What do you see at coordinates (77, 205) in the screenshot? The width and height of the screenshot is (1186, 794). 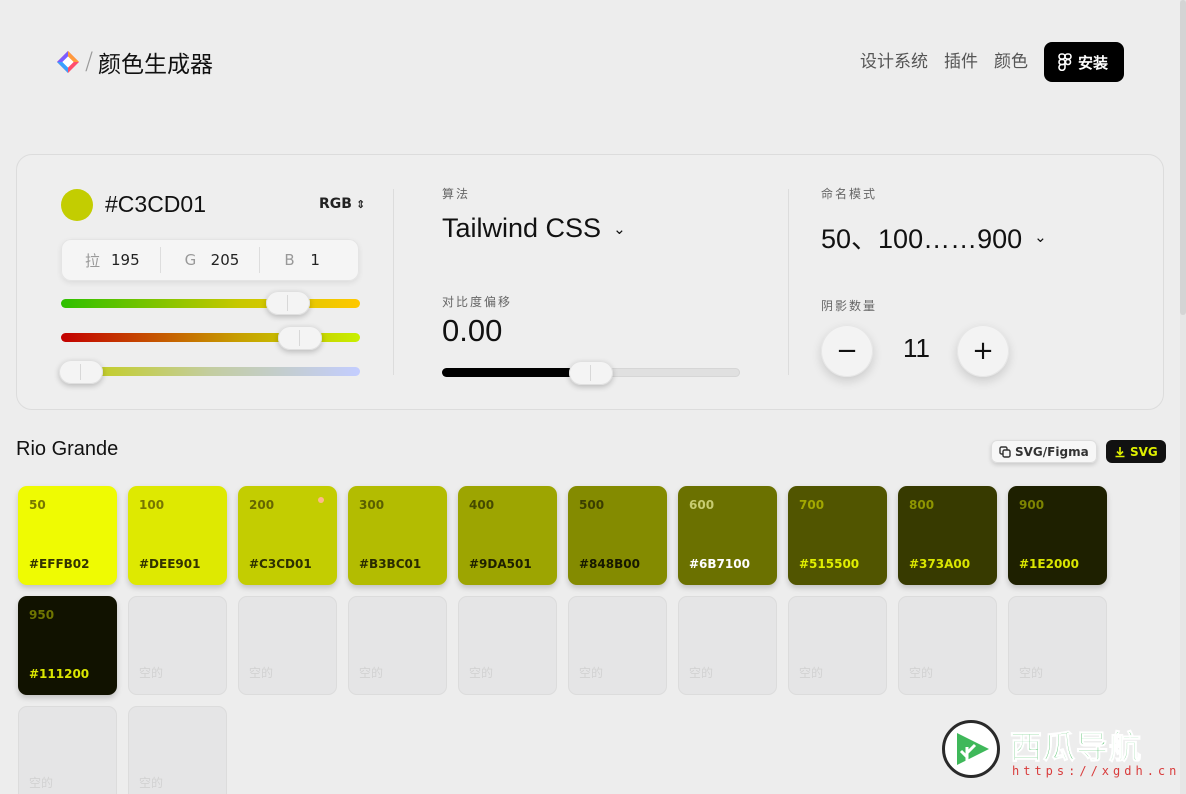 I see `current-color-swatch` at bounding box center [77, 205].